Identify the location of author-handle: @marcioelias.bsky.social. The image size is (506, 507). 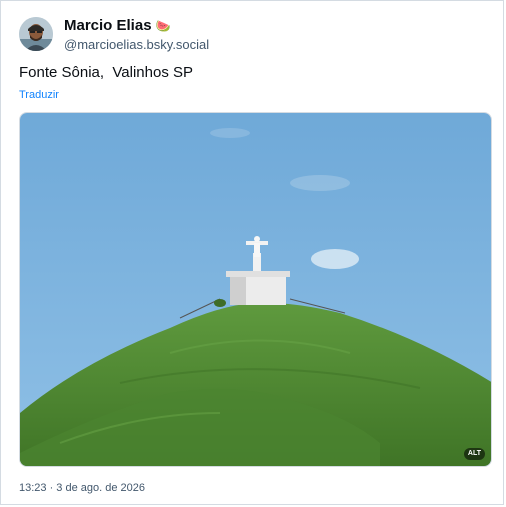
(136, 44).